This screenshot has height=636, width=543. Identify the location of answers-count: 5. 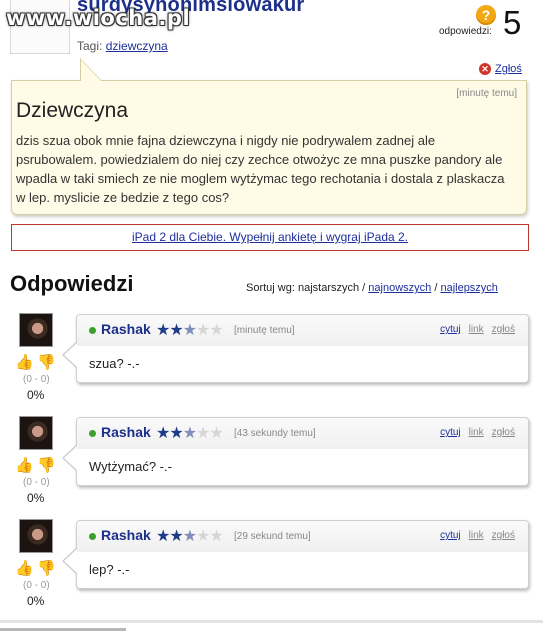
(512, 22).